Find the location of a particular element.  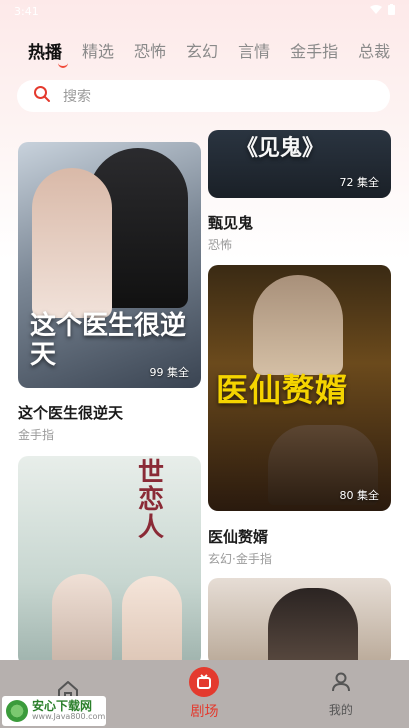

episode-count: 99 集全 is located at coordinates (169, 372).